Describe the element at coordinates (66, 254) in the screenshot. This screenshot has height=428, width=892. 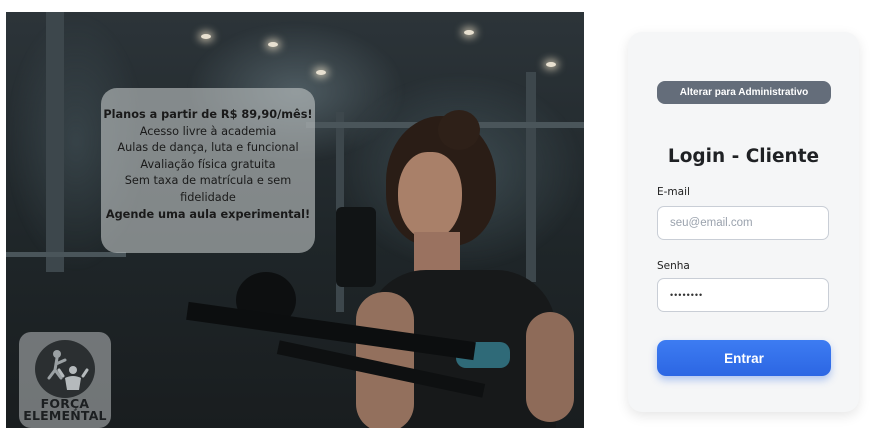
I see `gym-rail` at that location.